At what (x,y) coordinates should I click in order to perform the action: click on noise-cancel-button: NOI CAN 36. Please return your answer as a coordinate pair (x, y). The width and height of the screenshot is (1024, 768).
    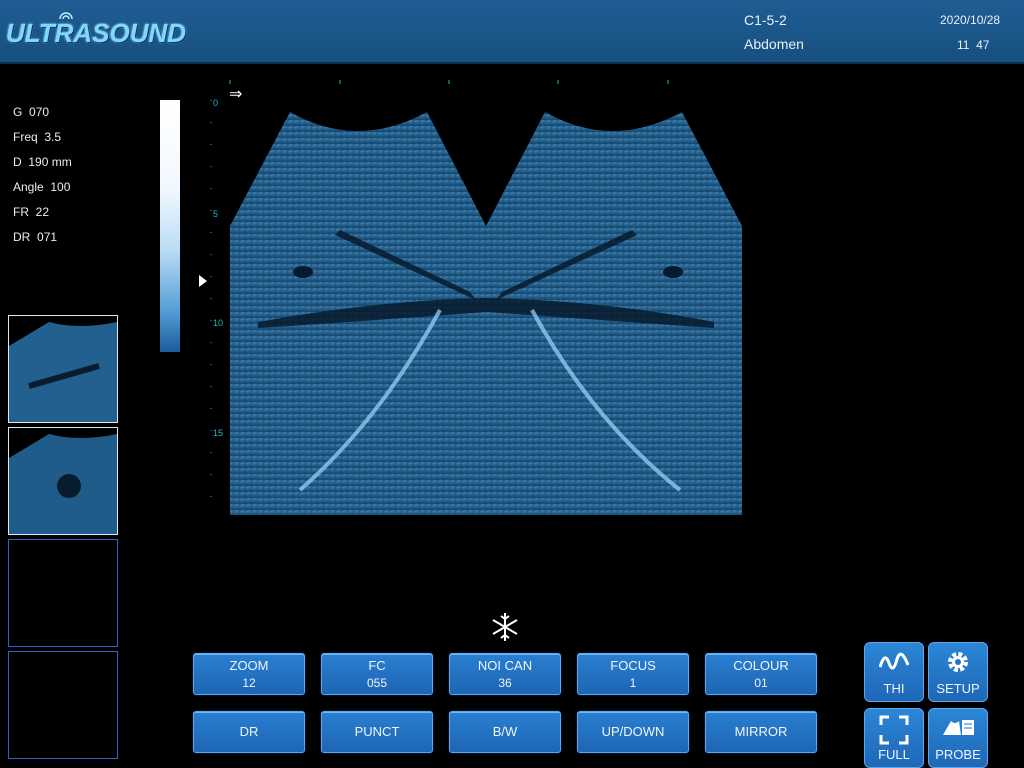
    Looking at the image, I should click on (505, 674).